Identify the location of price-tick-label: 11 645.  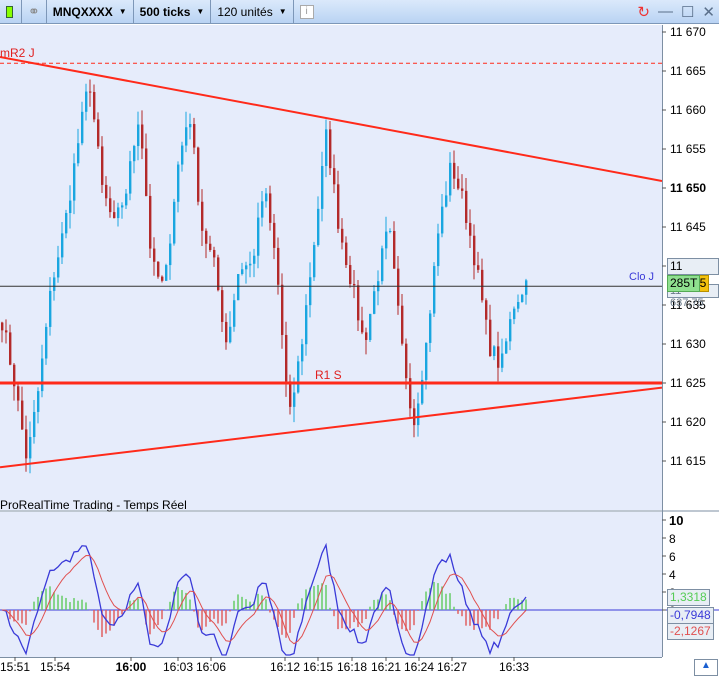
(688, 227).